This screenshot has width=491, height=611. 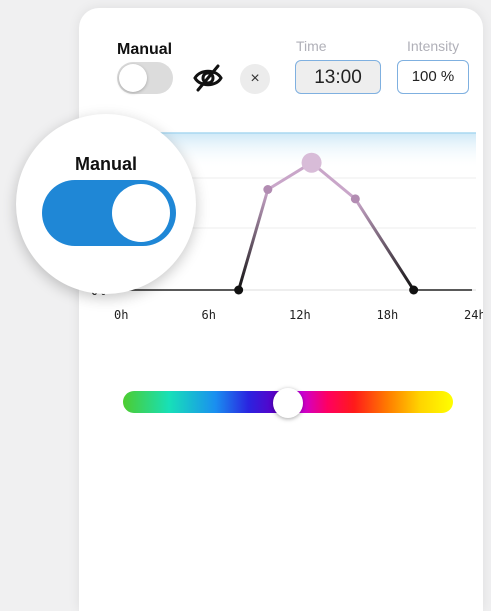 I want to click on zoom-manual-label: Manual, so click(x=105, y=164).